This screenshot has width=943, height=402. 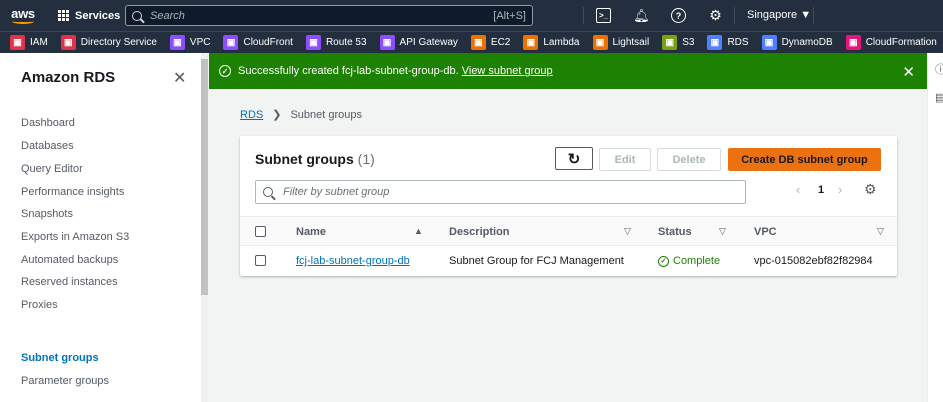 I want to click on dynamodb-icon: ▣, so click(x=769, y=42).